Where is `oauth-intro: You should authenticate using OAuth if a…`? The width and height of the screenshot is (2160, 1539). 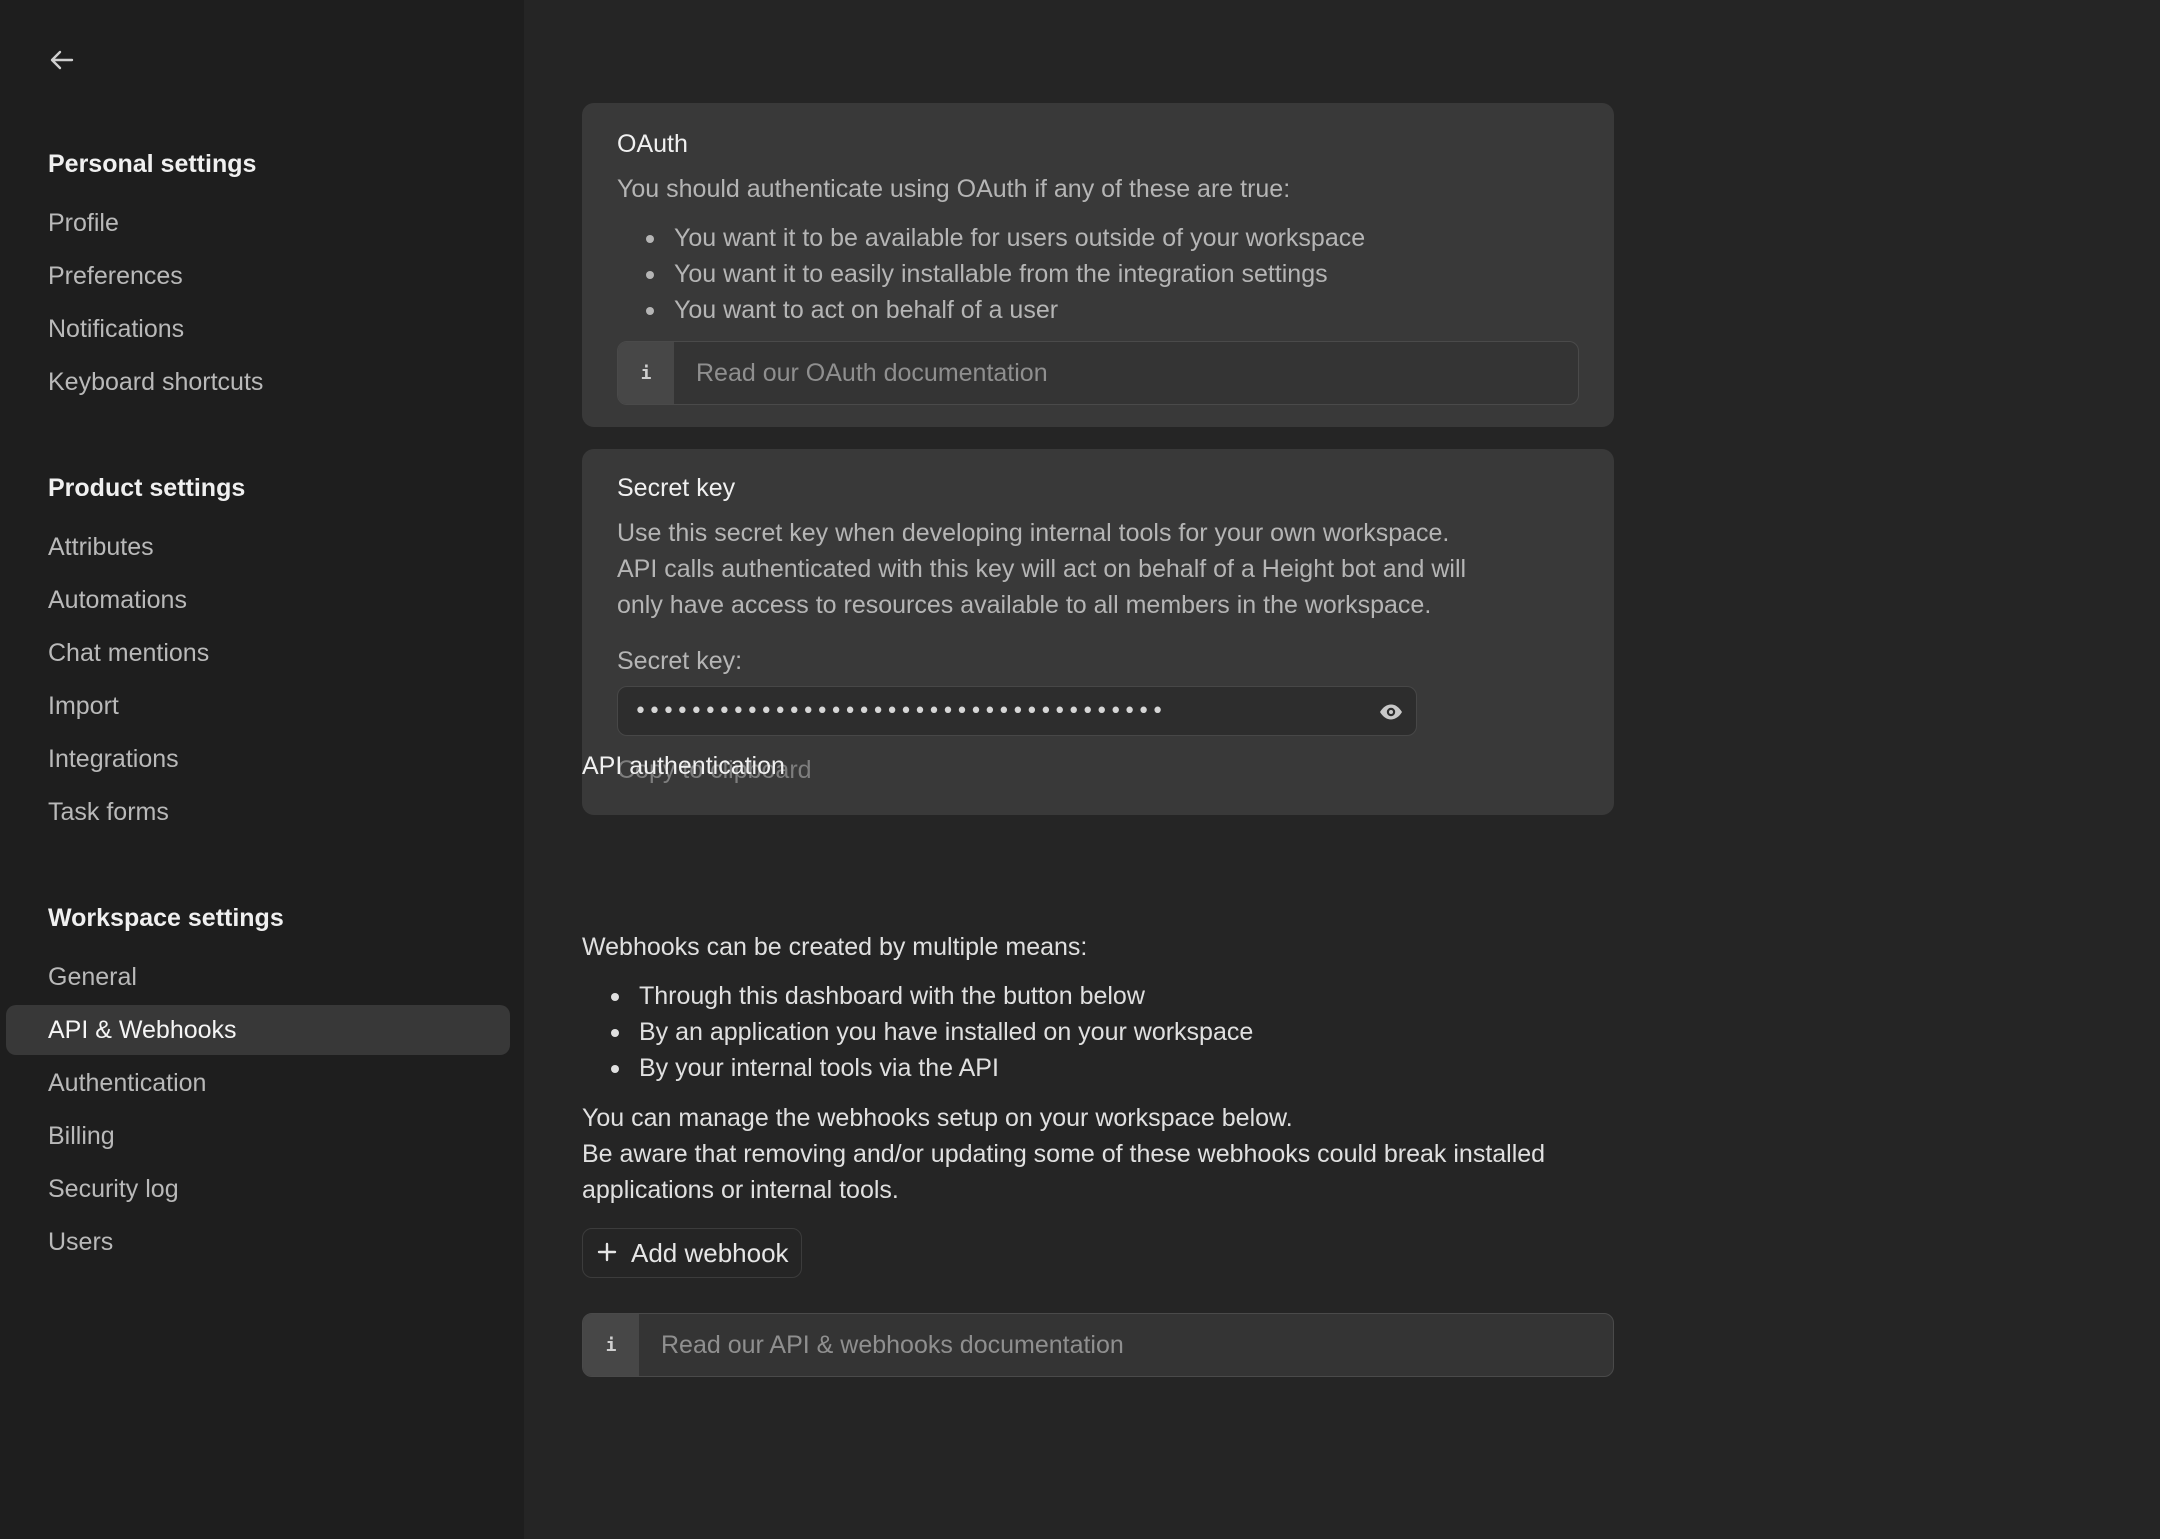
oauth-intro: You should authenticate using OAuth if a… is located at coordinates (954, 189).